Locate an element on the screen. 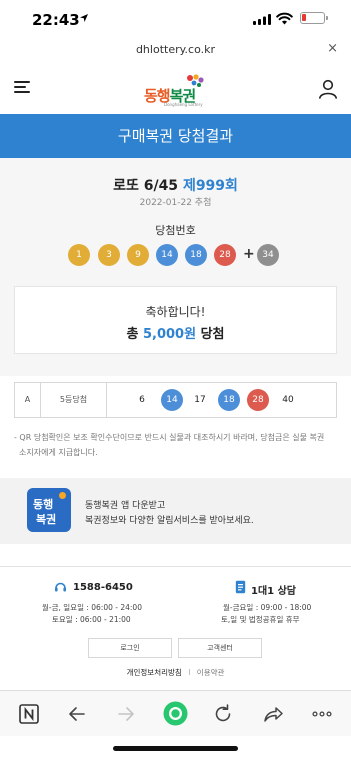  app-logo-icon: 동행 복권 is located at coordinates (49, 510).